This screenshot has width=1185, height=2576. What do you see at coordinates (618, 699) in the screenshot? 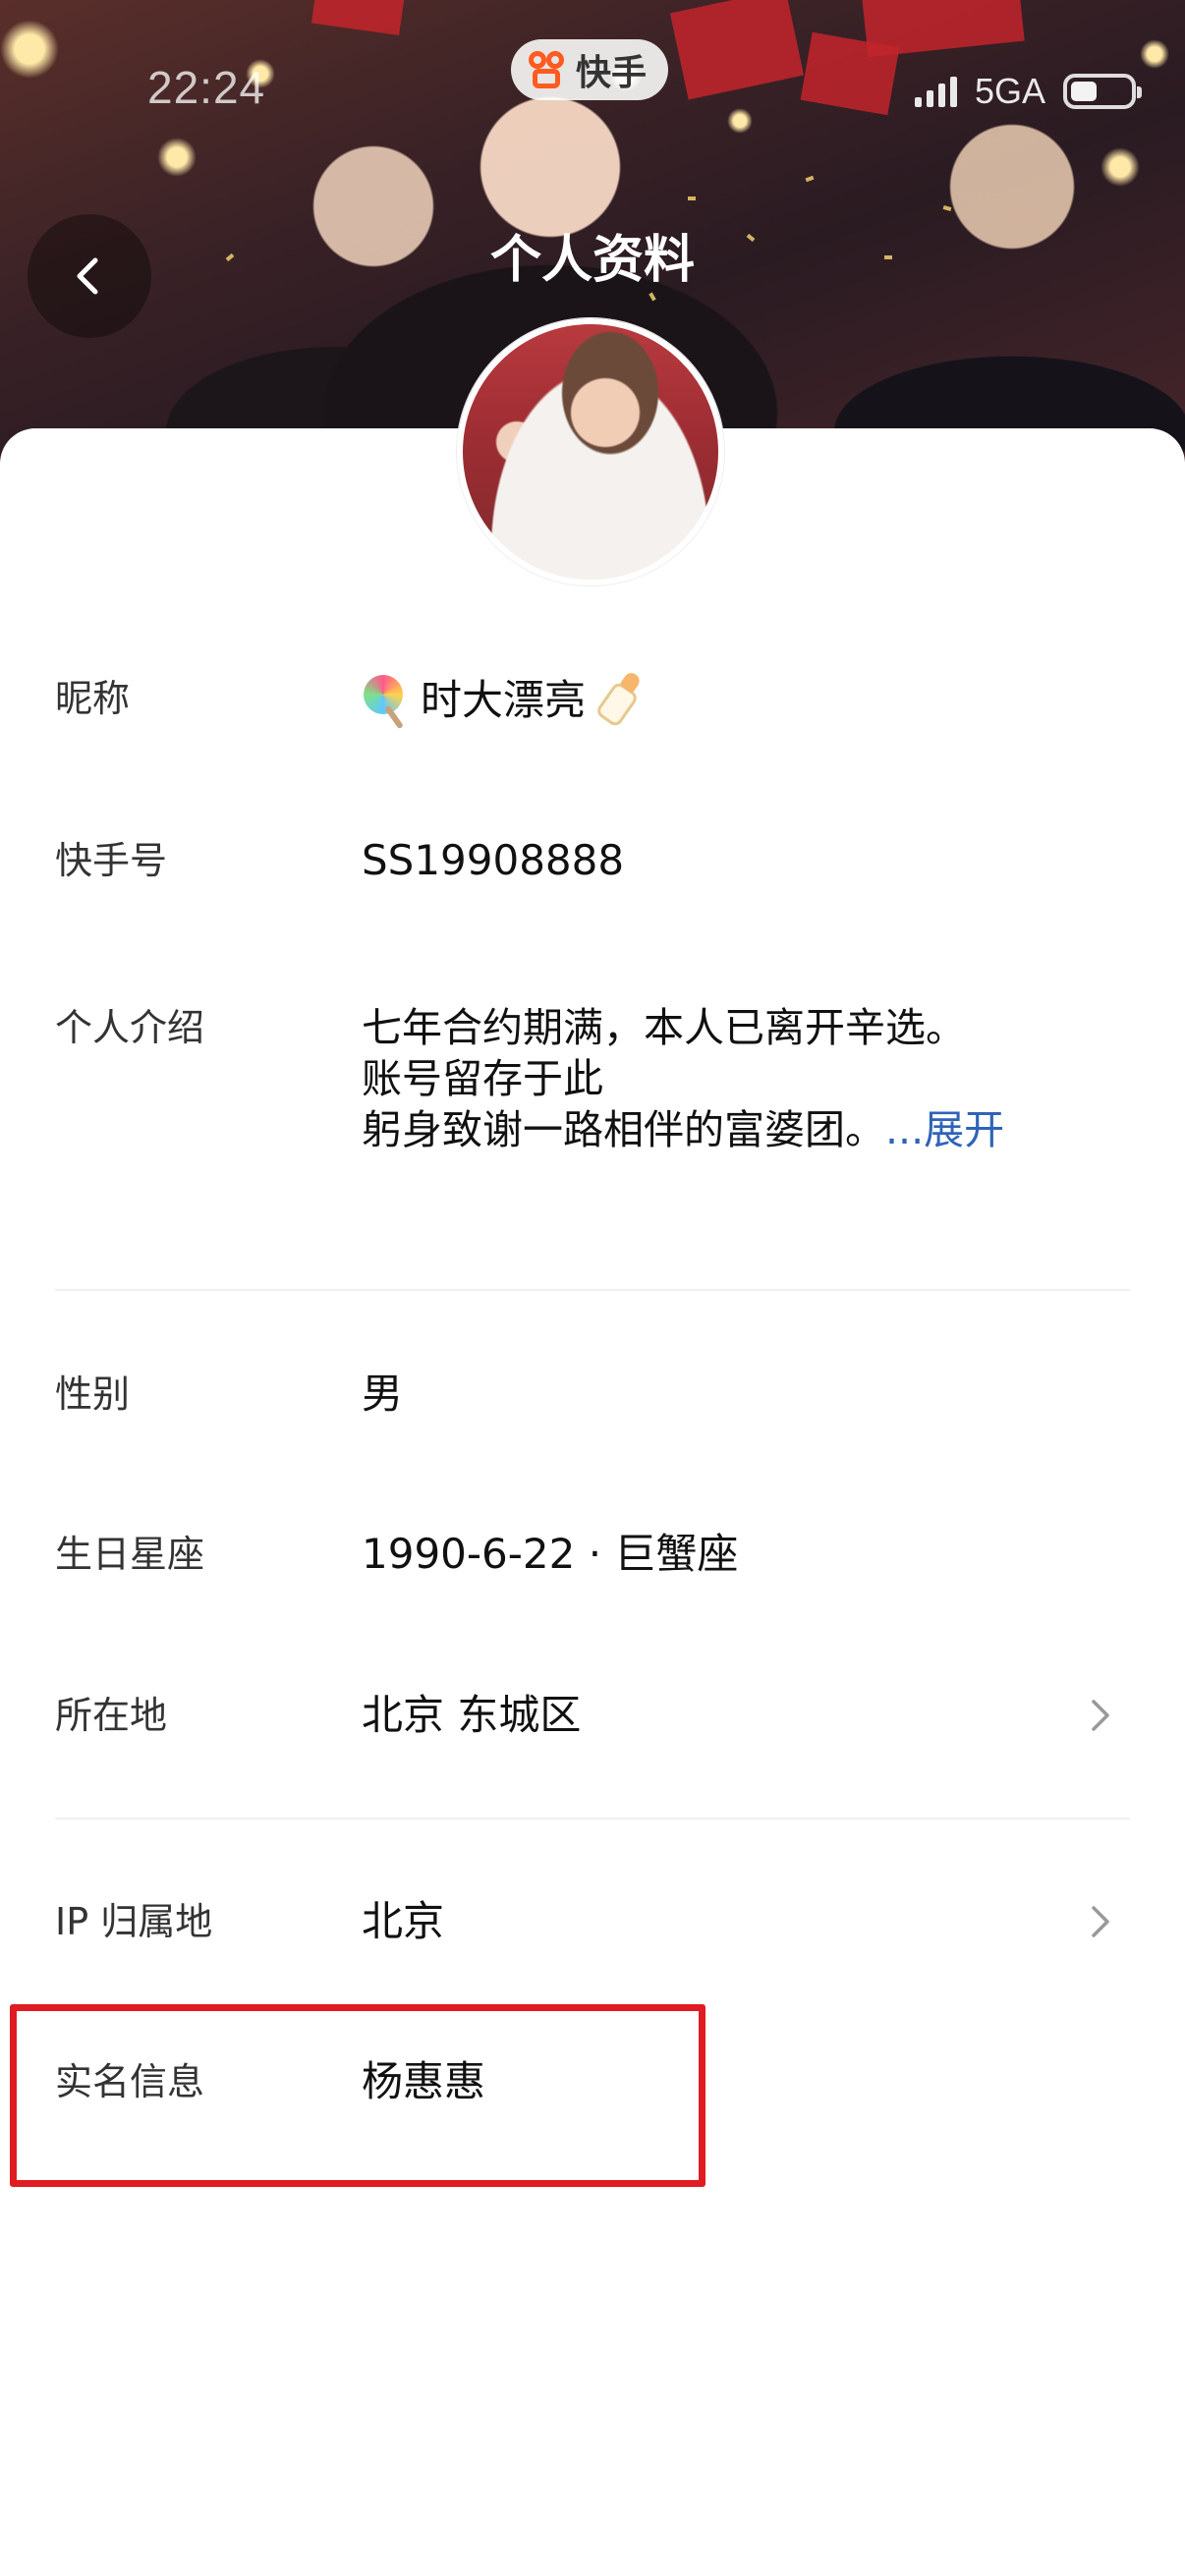
I see `baby-bottle-icon` at bounding box center [618, 699].